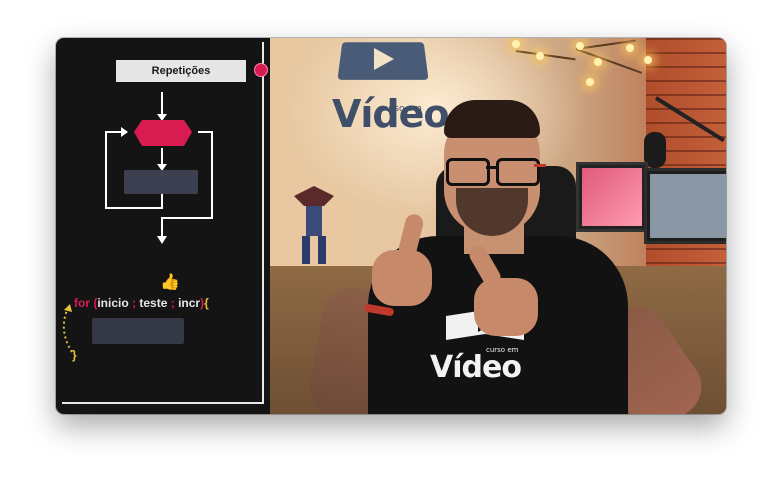  What do you see at coordinates (492, 119) in the screenshot?
I see `hair` at bounding box center [492, 119].